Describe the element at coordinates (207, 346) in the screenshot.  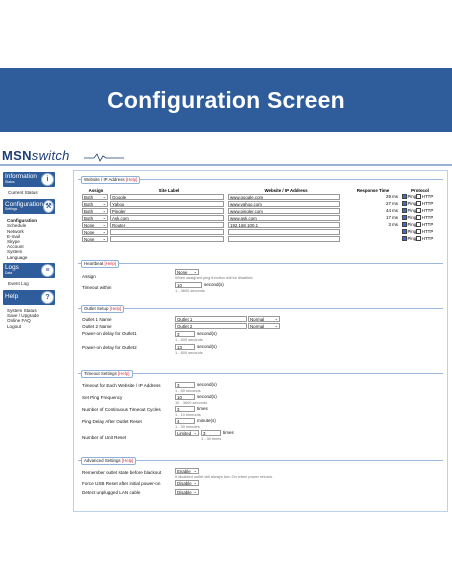
I see `delay2-unit: second(s)` at that location.